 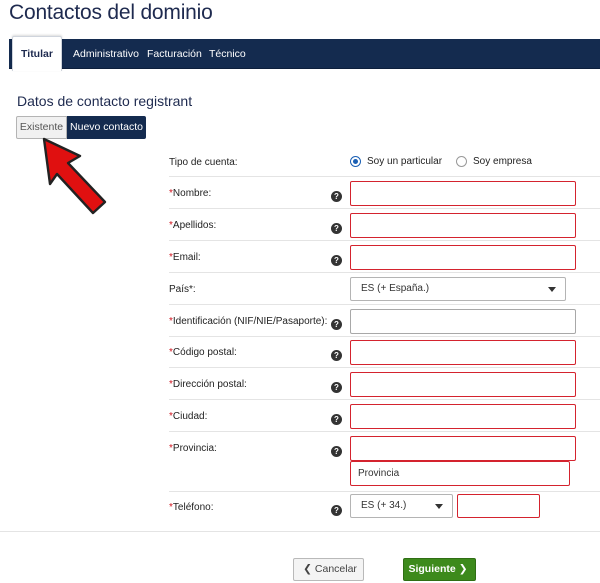 What do you see at coordinates (188, 416) in the screenshot?
I see `ciudad-label: *Ciudad:` at bounding box center [188, 416].